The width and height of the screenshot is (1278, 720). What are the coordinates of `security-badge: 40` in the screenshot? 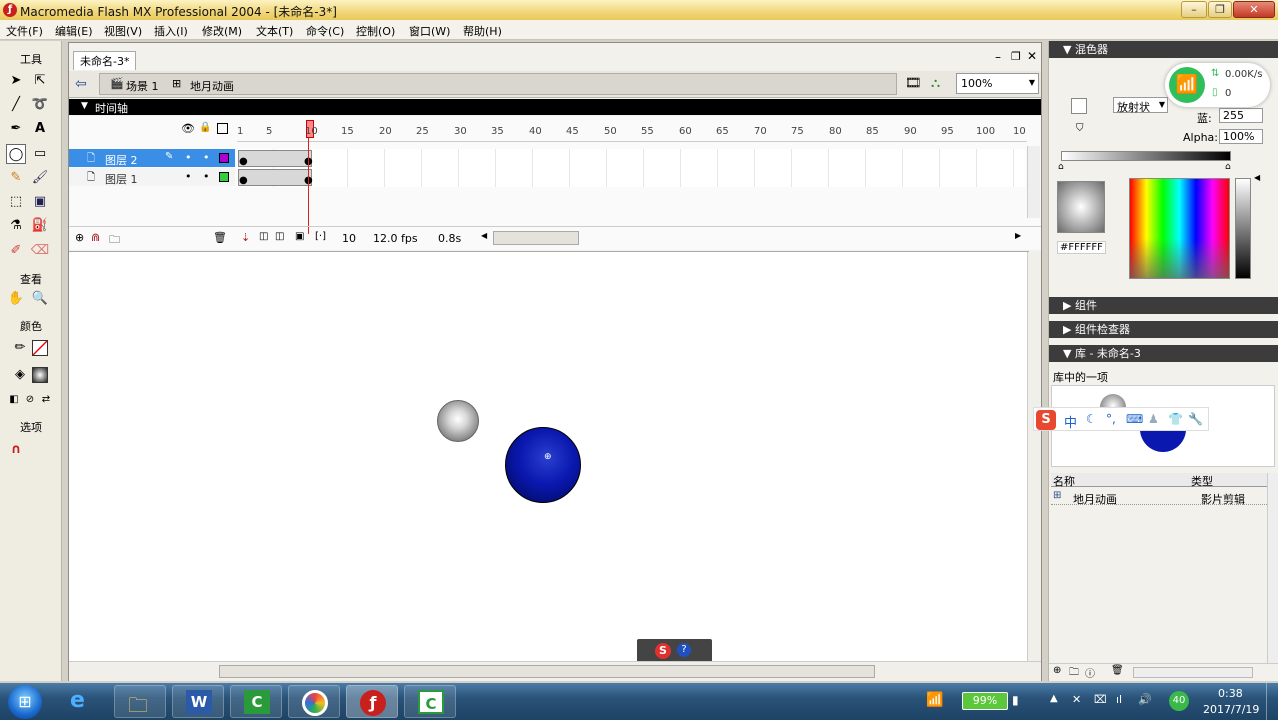 It's located at (1179, 701).